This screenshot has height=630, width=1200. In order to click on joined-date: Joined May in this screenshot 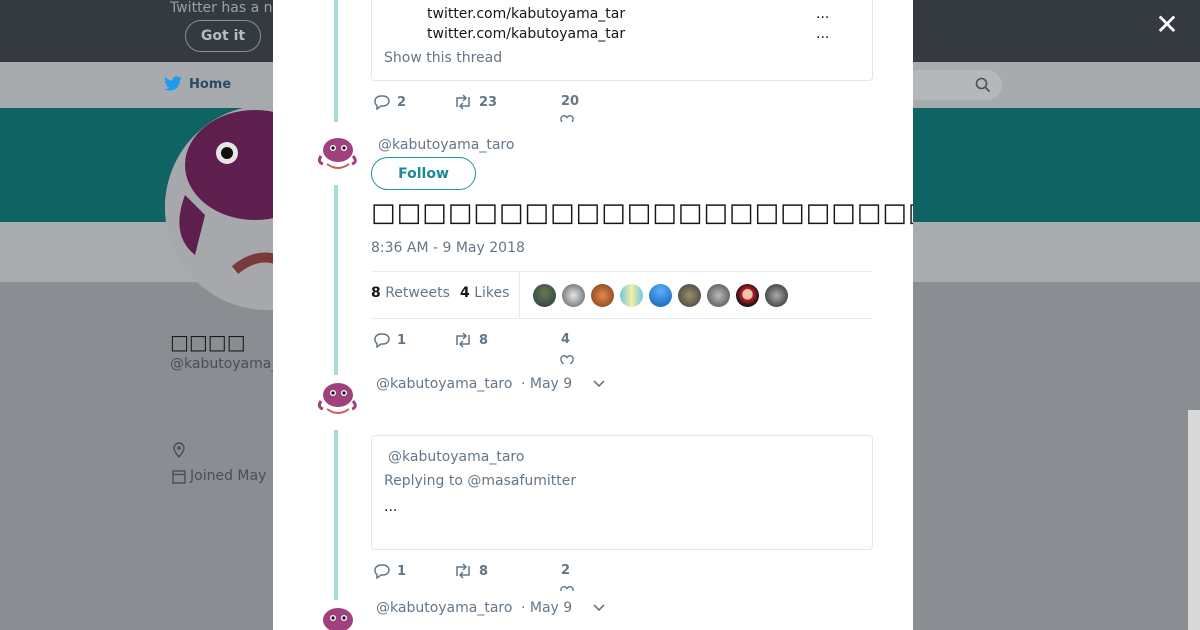, I will do `click(219, 476)`.